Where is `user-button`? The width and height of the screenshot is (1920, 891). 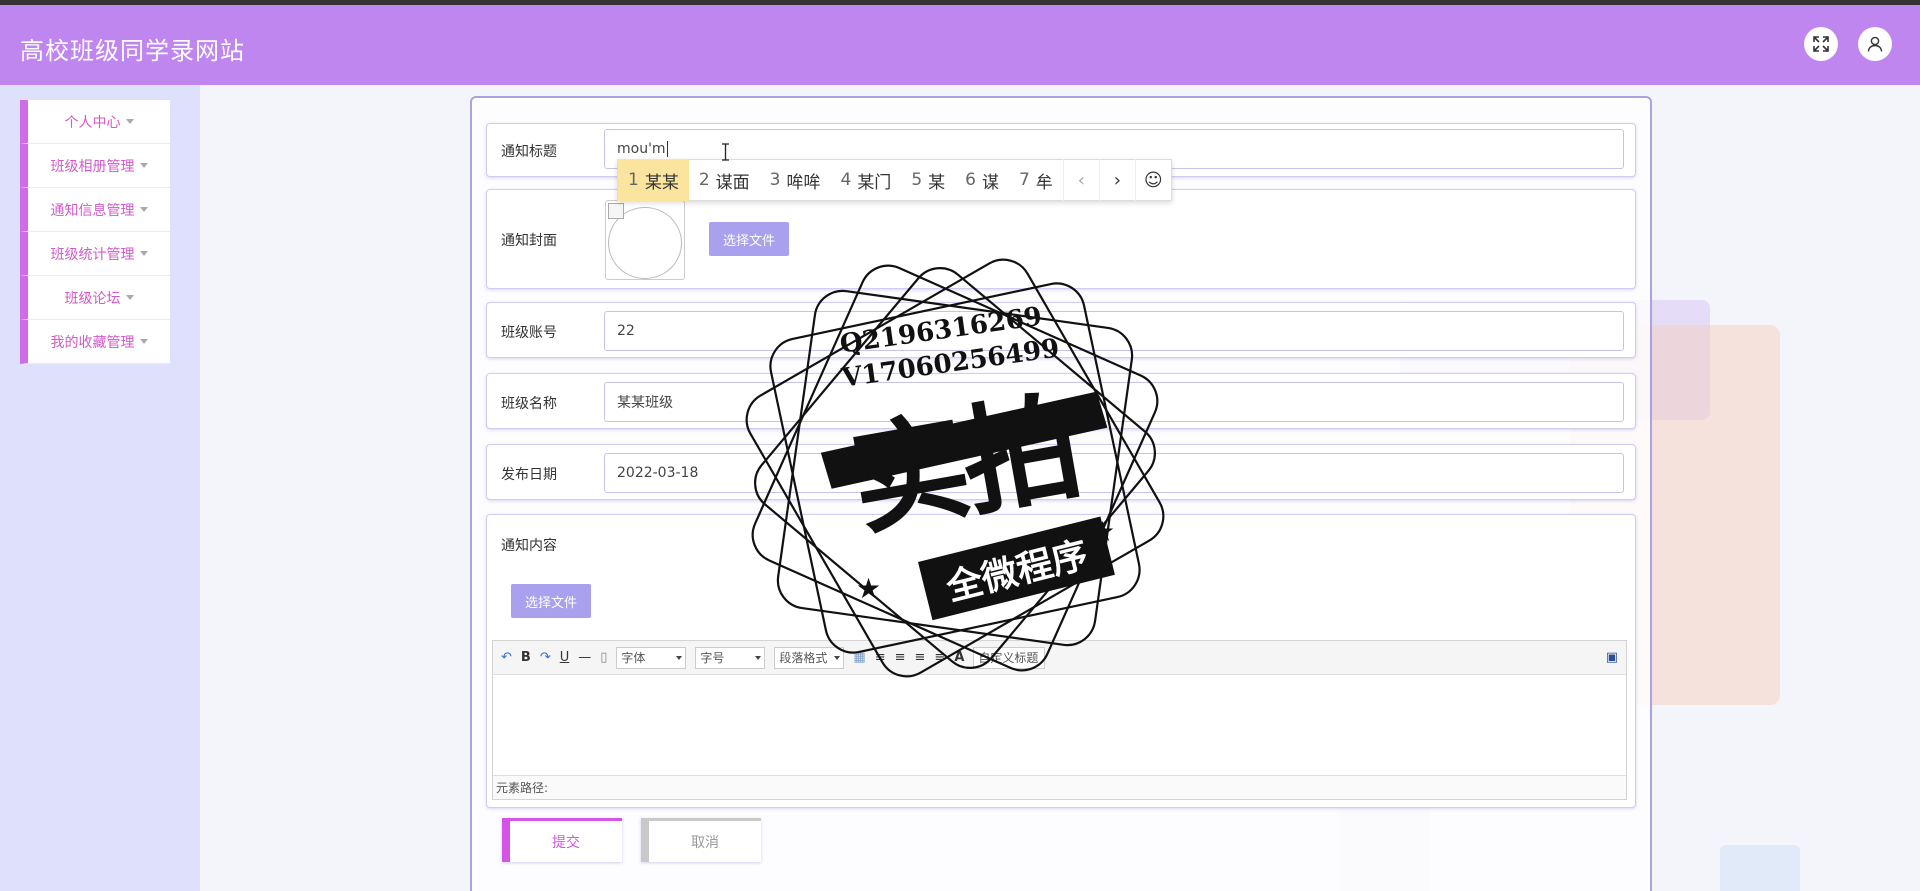 user-button is located at coordinates (1875, 44).